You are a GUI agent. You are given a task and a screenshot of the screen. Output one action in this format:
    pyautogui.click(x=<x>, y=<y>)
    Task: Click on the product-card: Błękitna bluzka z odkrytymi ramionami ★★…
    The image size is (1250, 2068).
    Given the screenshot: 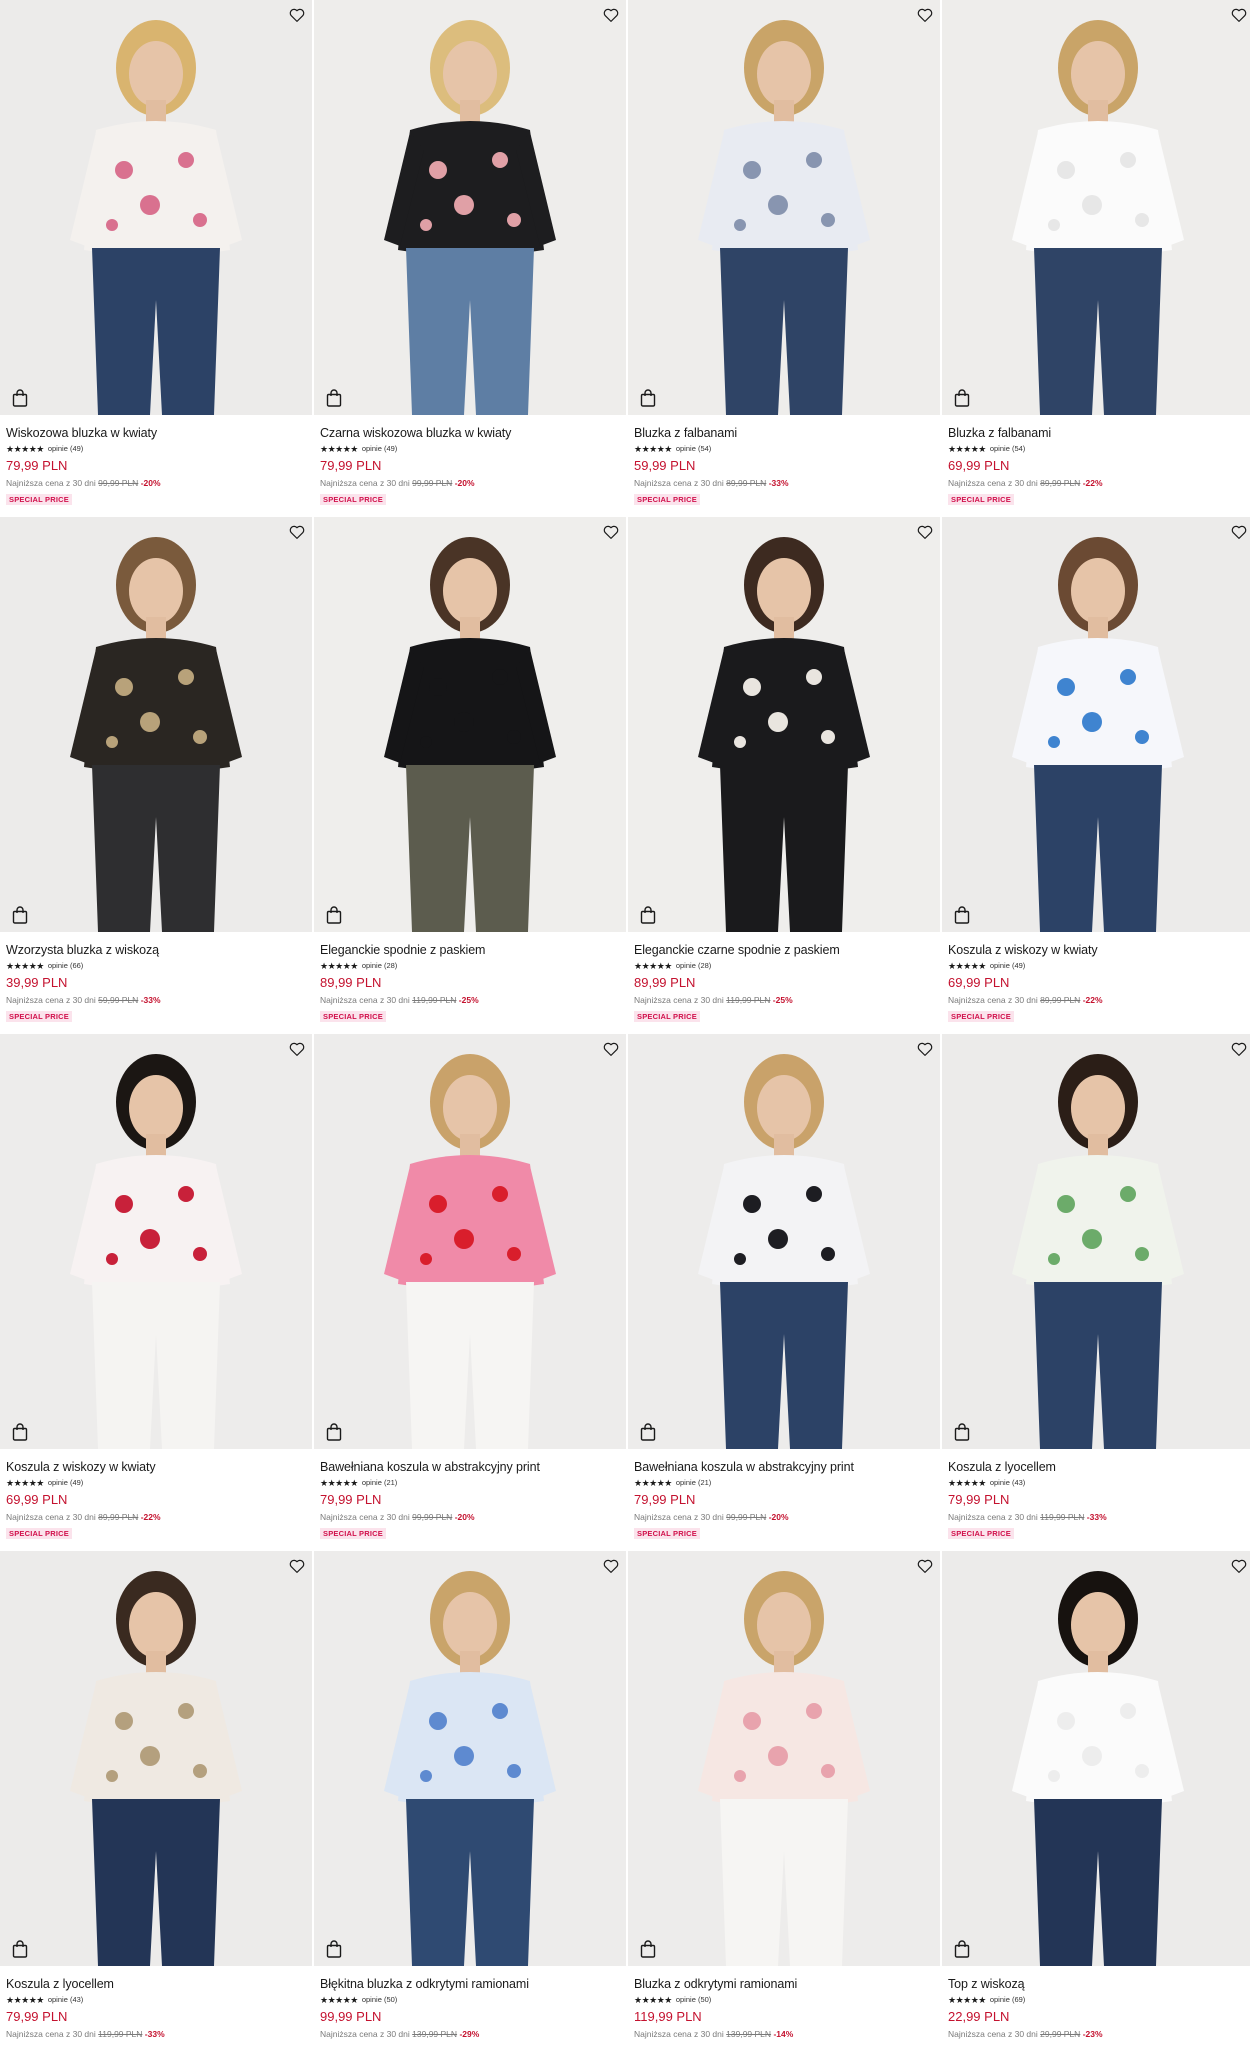 What is the action you would take?
    pyautogui.click(x=470, y=1809)
    